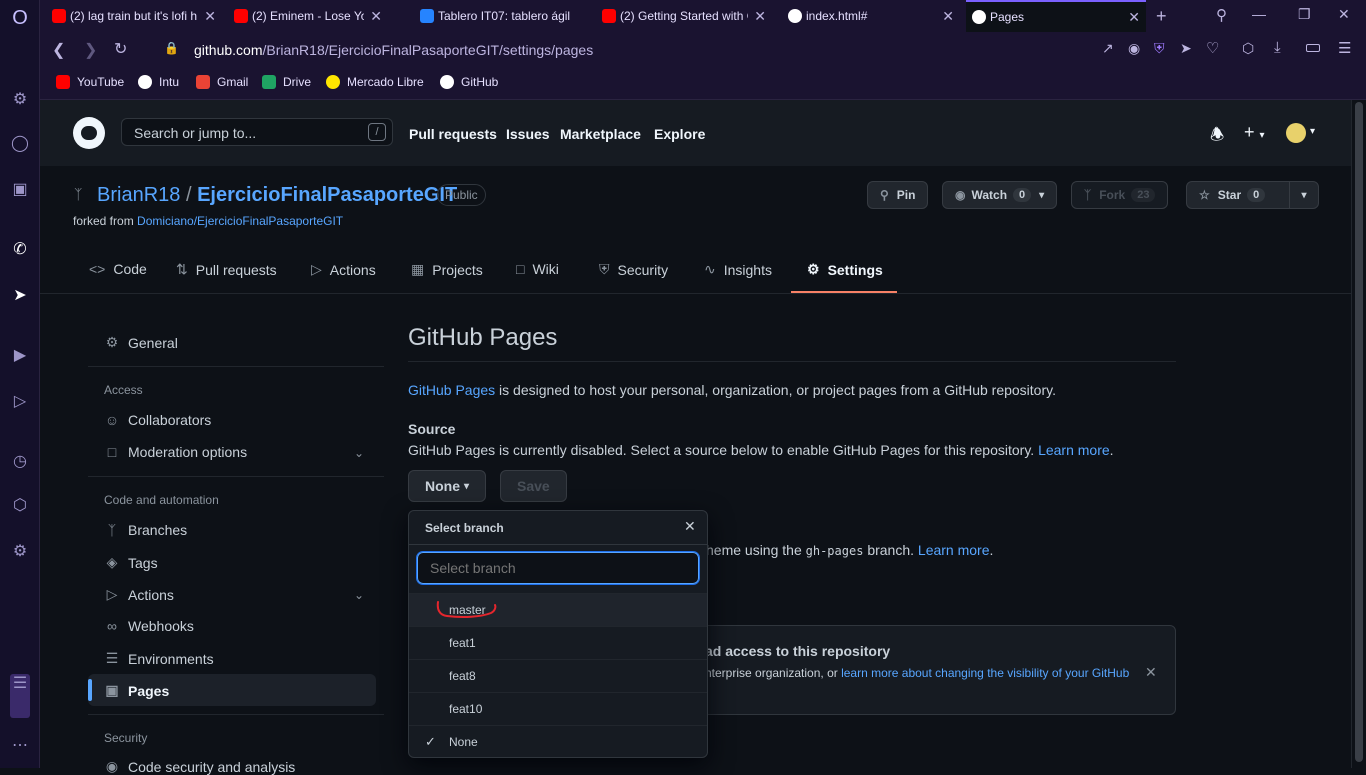 This screenshot has height=775, width=1366. What do you see at coordinates (1000, 195) in the screenshot?
I see `watch-button: ◉ Watch 0 ▾` at bounding box center [1000, 195].